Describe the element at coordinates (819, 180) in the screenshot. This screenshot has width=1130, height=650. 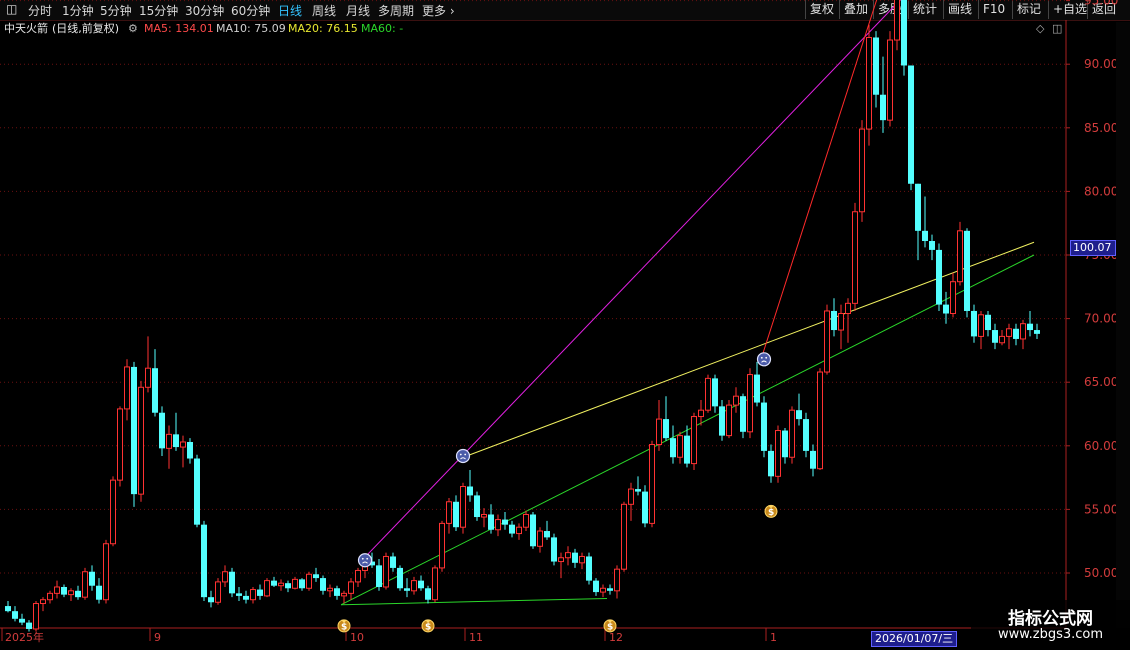
I see `trend-line` at that location.